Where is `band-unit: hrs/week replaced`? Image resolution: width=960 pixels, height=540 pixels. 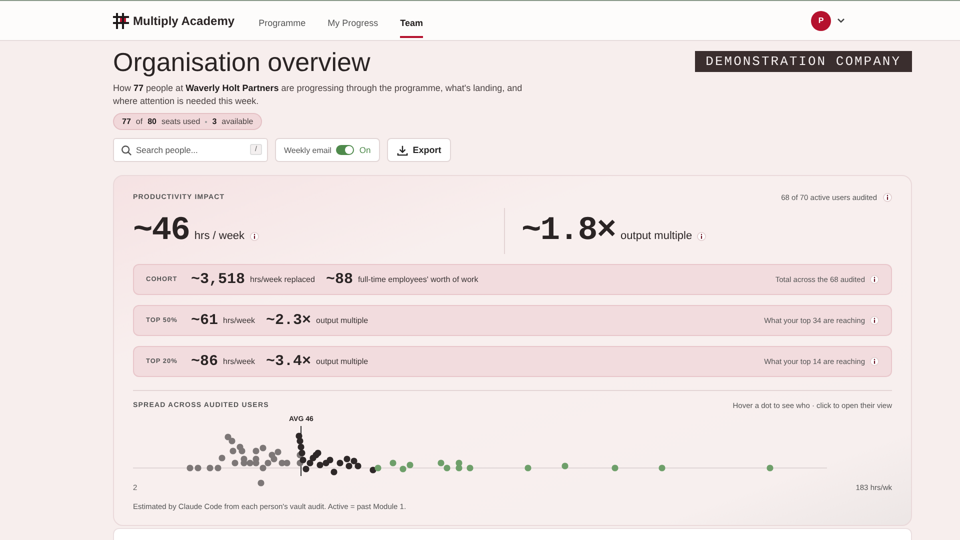
band-unit: hrs/week replaced is located at coordinates (282, 279).